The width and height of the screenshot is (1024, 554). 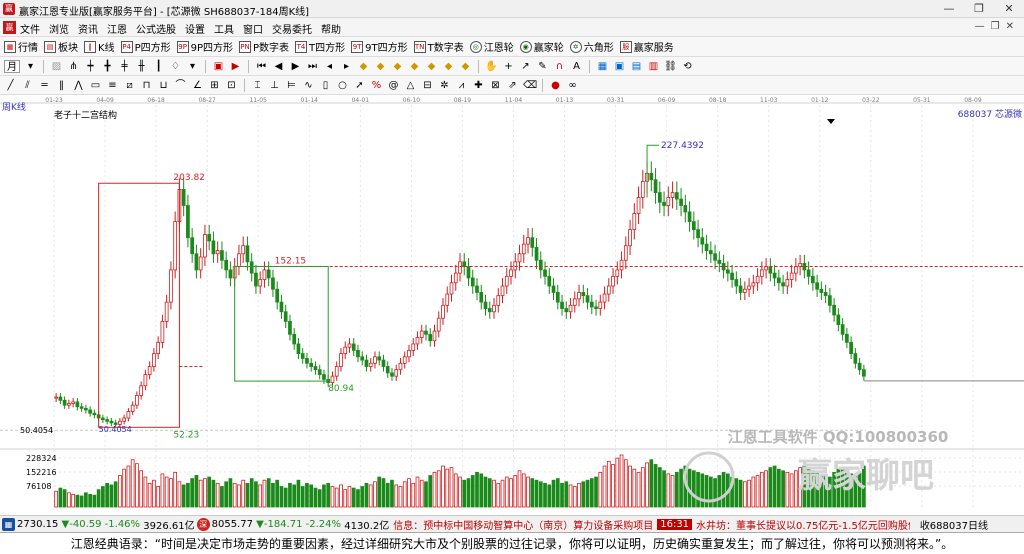 What do you see at coordinates (146, 85) in the screenshot?
I see `cycle-icon: ⊓` at bounding box center [146, 85].